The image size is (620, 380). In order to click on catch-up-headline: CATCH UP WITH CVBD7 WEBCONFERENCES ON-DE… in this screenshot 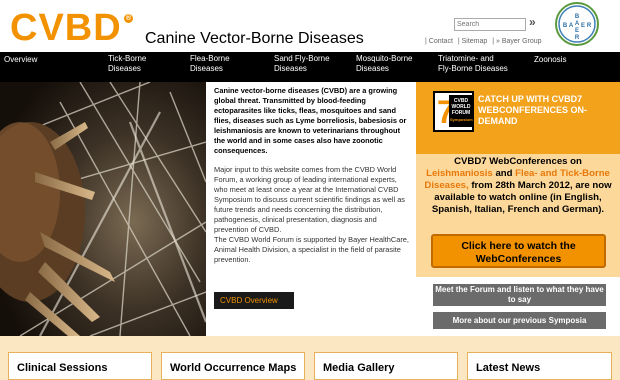, I will do `click(533, 110)`.